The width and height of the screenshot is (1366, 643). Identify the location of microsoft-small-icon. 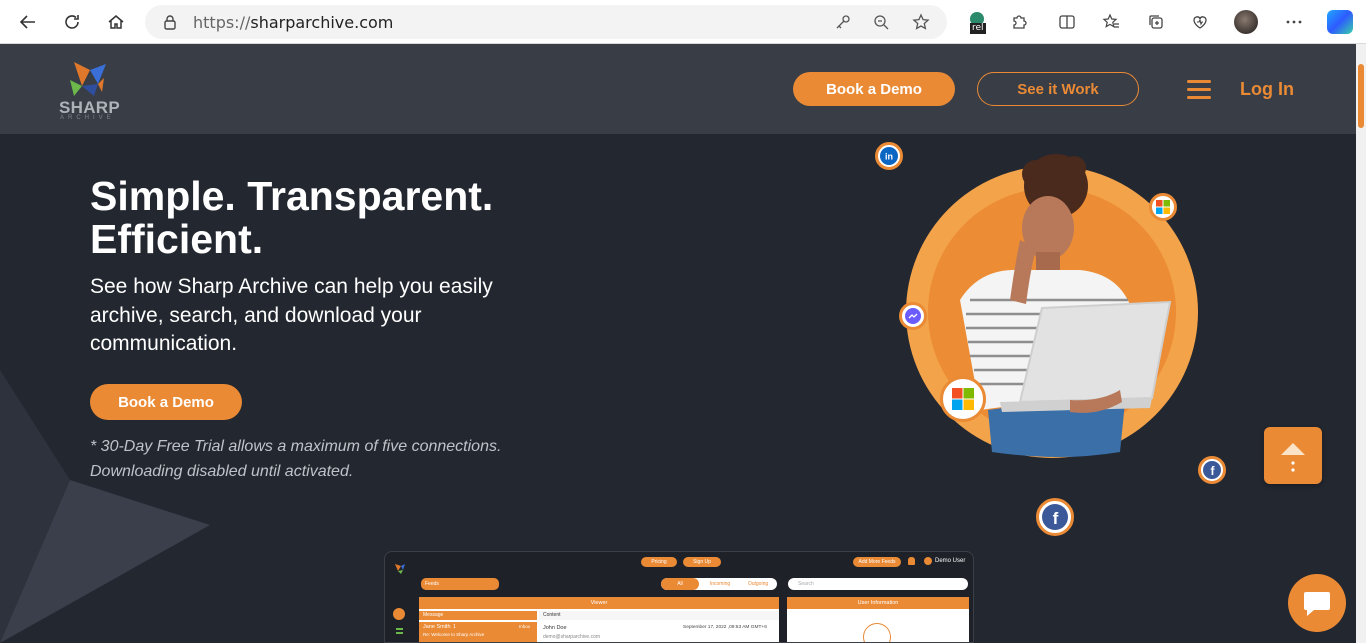
(1163, 207).